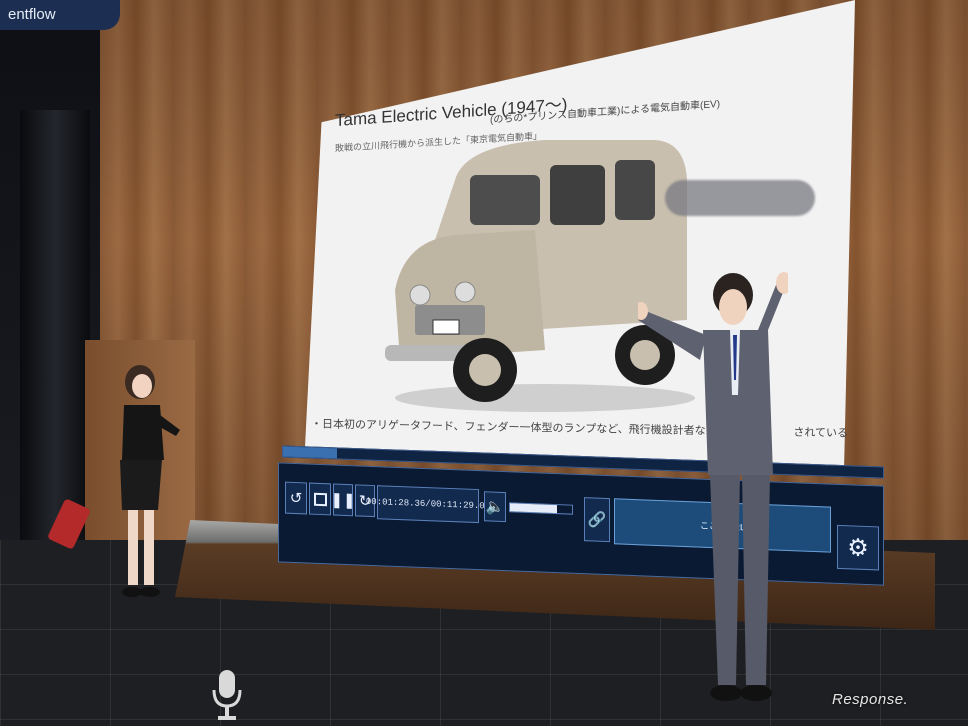 Image resolution: width=968 pixels, height=726 pixels. I want to click on link-icon: 🔗, so click(597, 520).